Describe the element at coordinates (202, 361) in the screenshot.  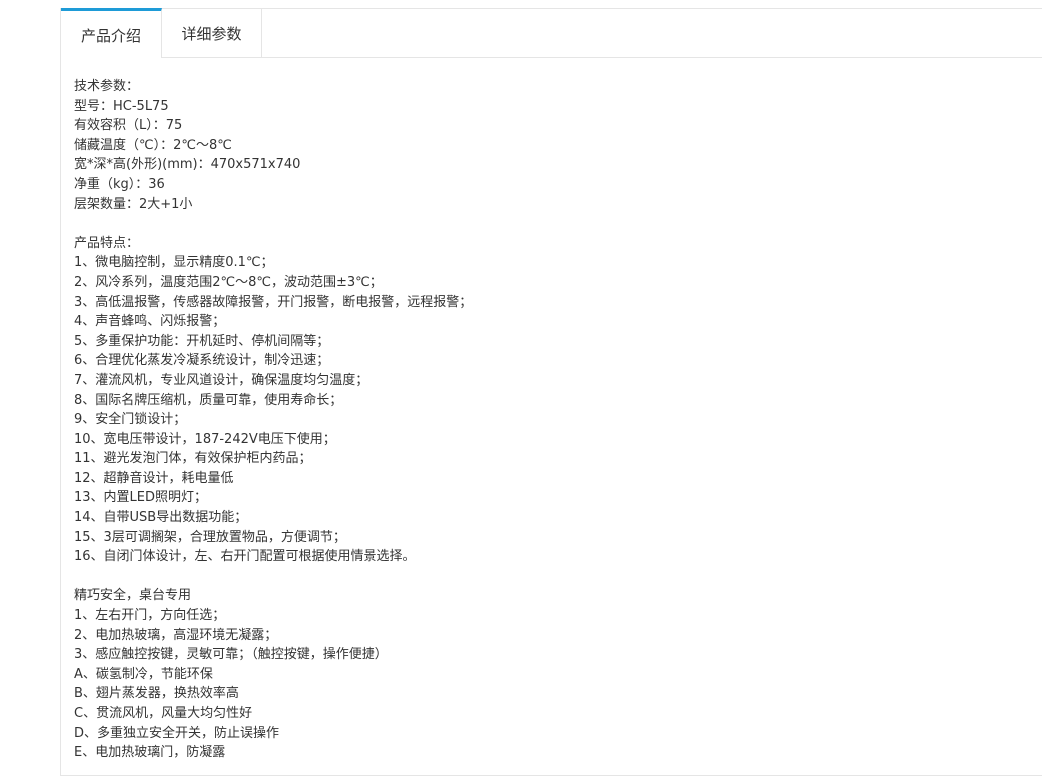
I see `feature-line: 6、合理优化蒸发冷凝系统设计，制冷迅速；` at that location.